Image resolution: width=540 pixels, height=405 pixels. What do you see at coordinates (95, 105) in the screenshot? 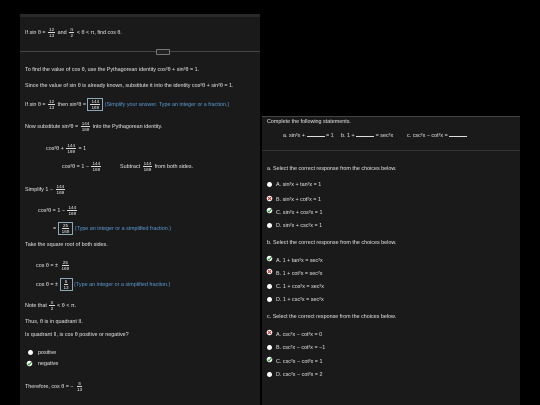
I see `answer-box-sin-squared: 144 169` at bounding box center [95, 105].